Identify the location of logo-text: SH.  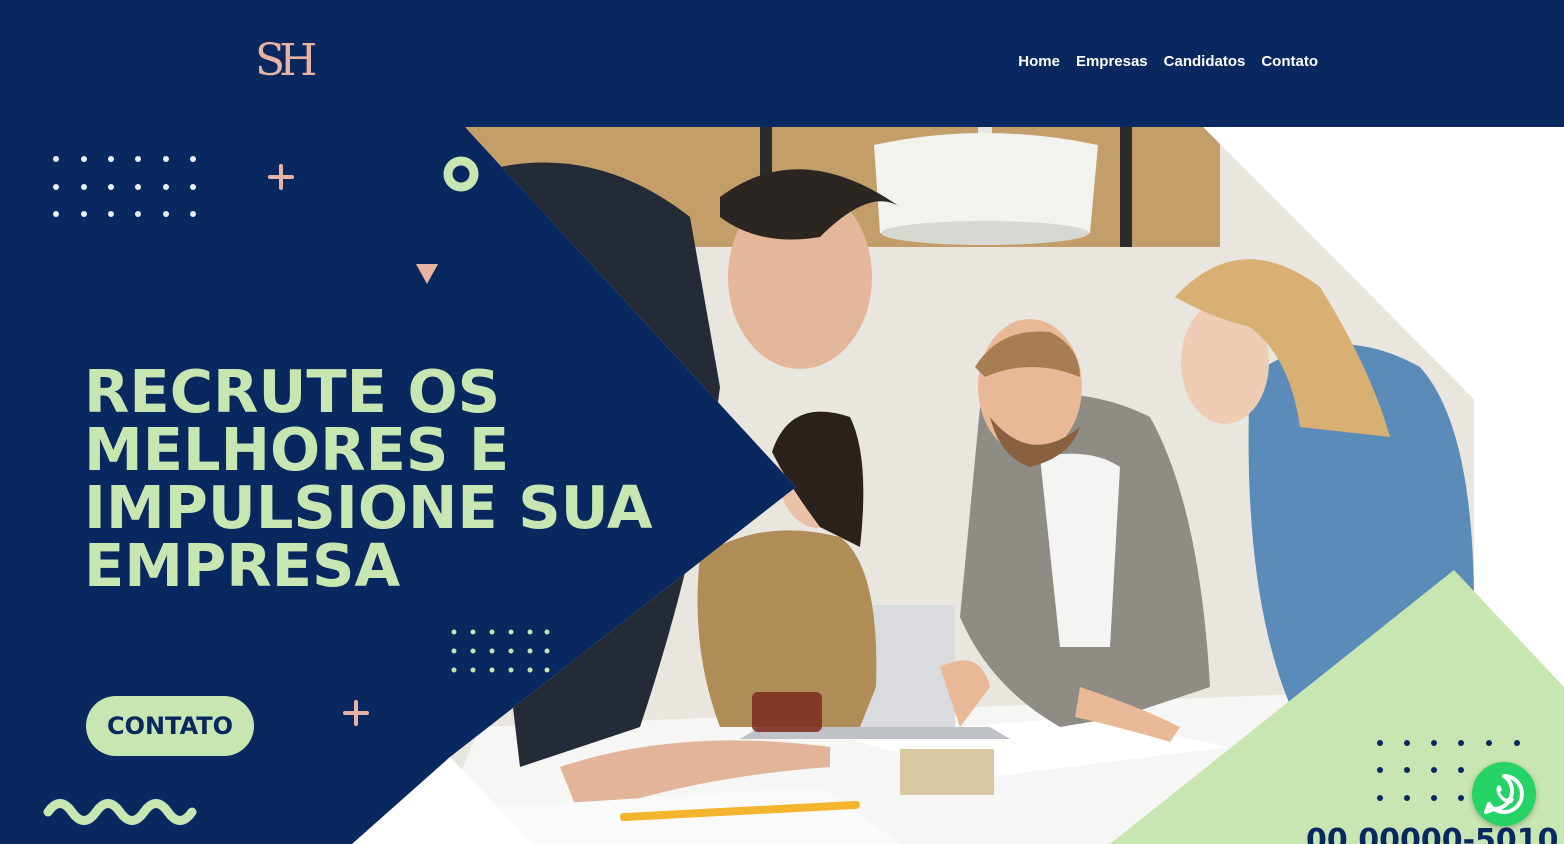
(286, 60).